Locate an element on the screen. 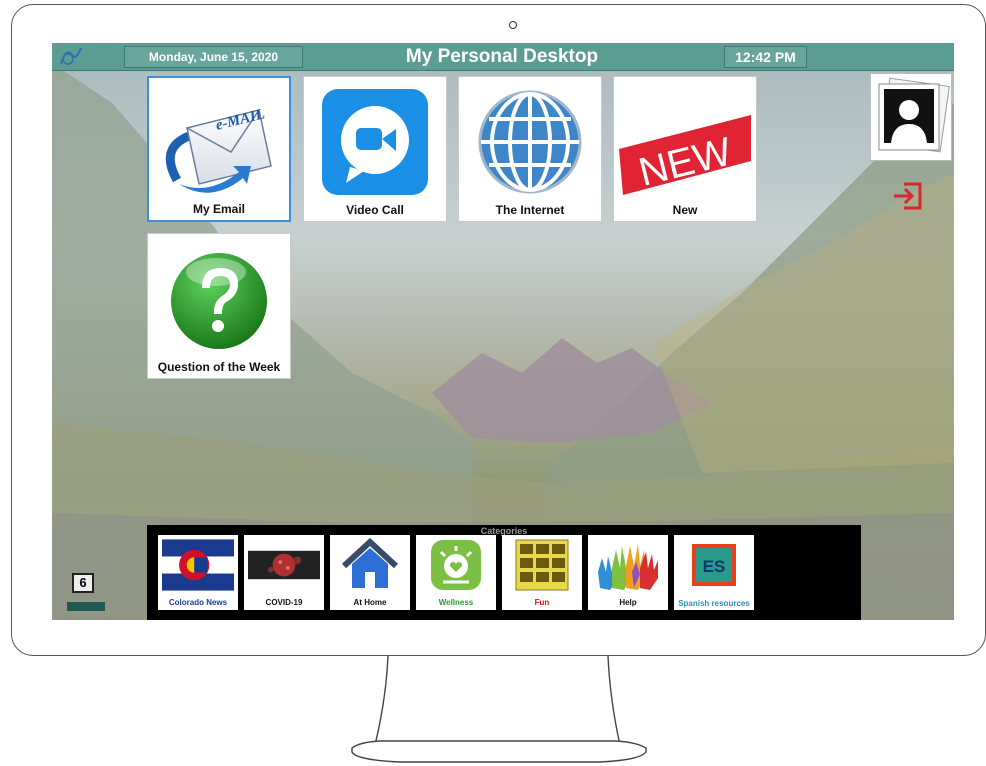 The height and width of the screenshot is (766, 986). category-help: Help is located at coordinates (628, 572).